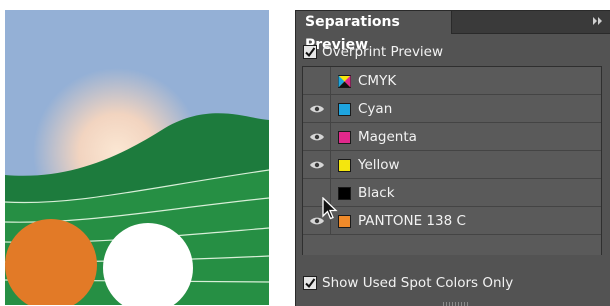  I want to click on separation-name: PANTONE 138 C, so click(412, 221).